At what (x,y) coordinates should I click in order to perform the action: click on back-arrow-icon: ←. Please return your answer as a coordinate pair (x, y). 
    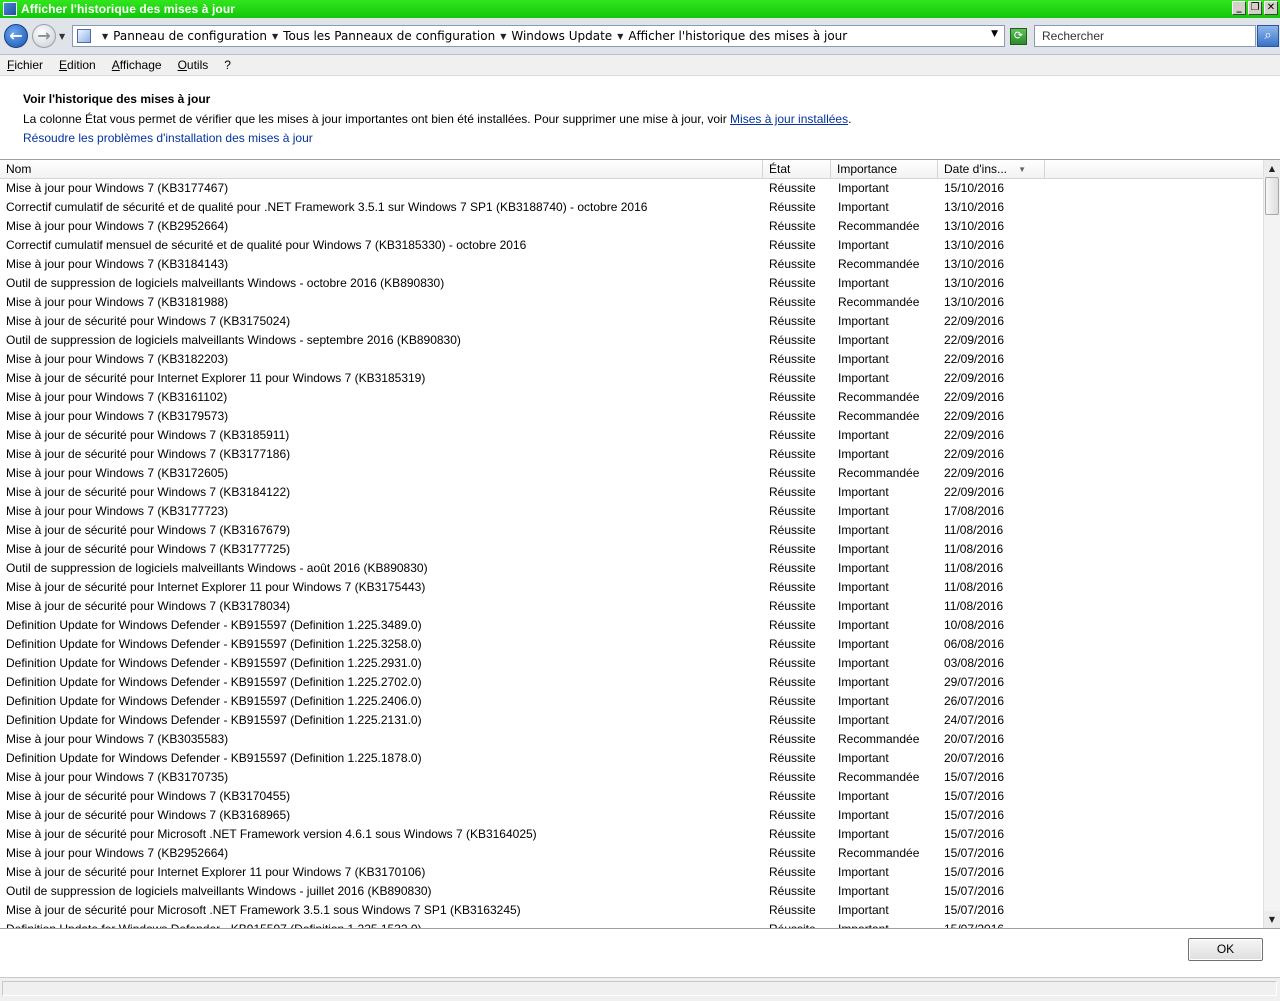
    Looking at the image, I should click on (16, 36).